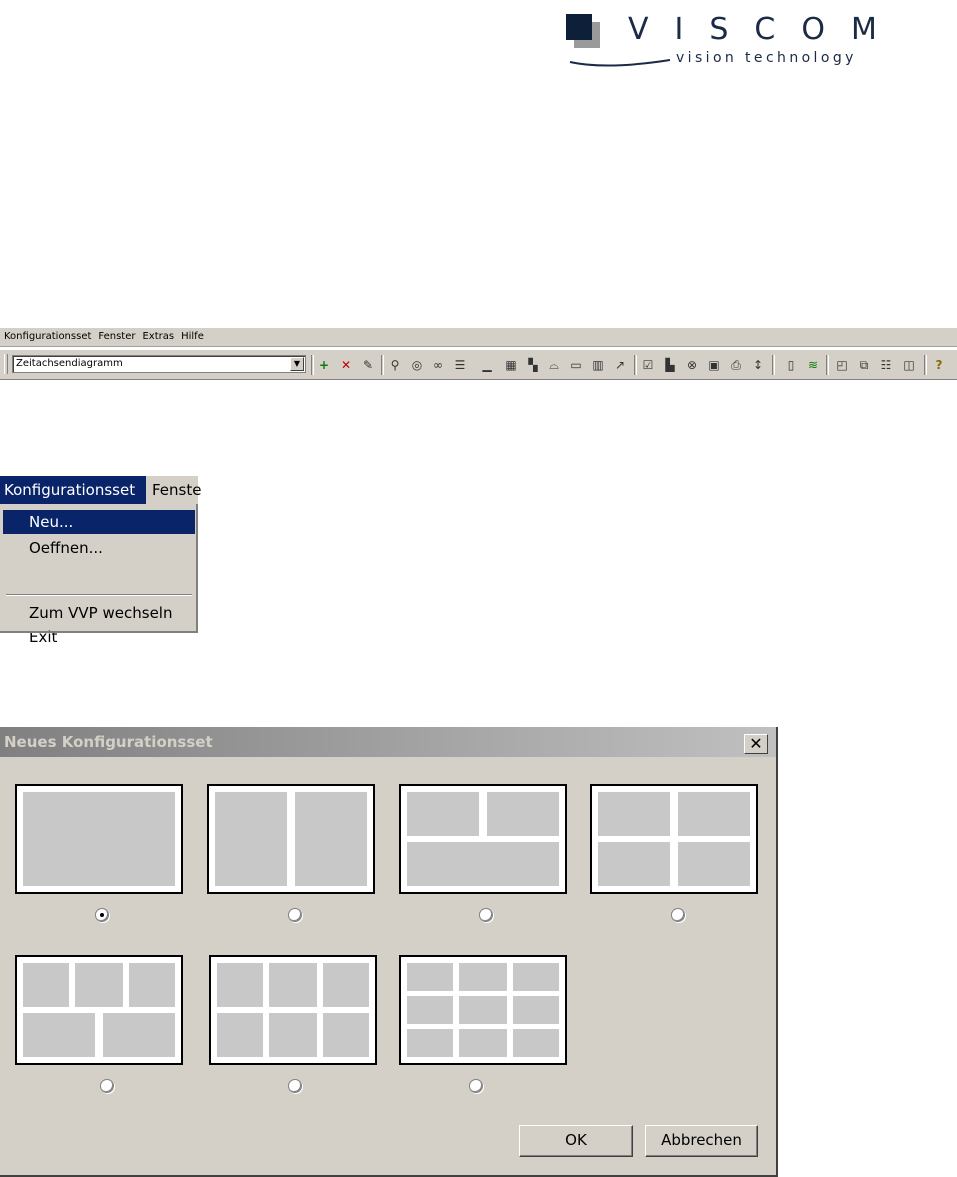 The width and height of the screenshot is (957, 1177). I want to click on chevron-down-icon: ▼, so click(297, 364).